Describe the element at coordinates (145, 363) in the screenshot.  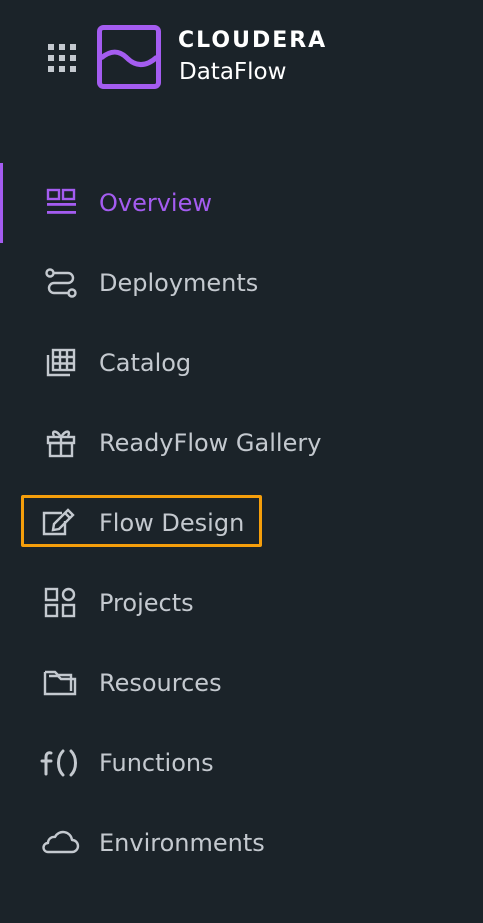
I see `nav-item-label: Catalog` at that location.